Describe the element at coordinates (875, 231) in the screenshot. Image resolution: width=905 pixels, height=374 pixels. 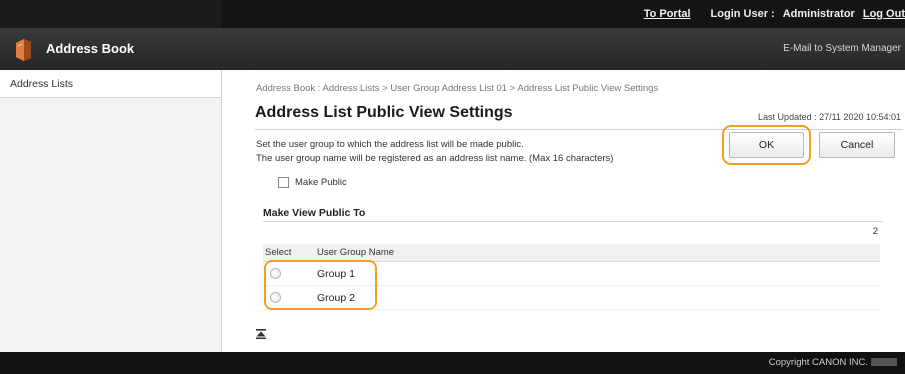
I see `item-count: 2` at that location.